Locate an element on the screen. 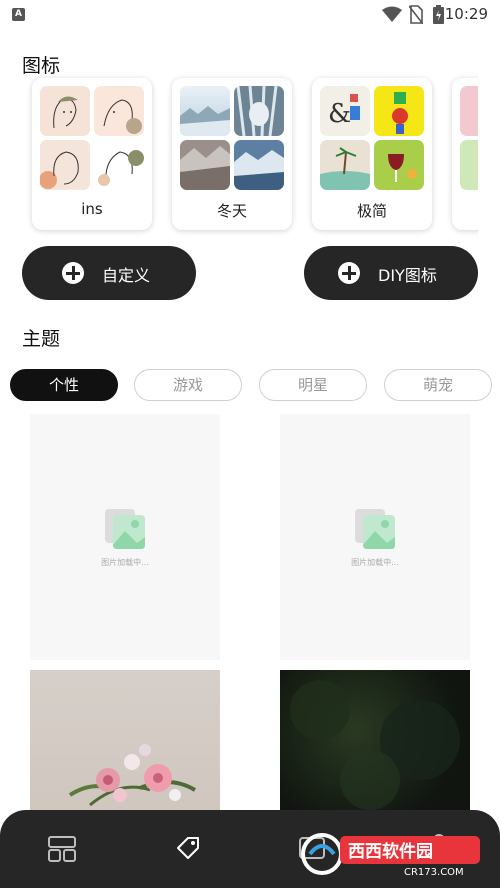  flower-photo is located at coordinates (132, 775).